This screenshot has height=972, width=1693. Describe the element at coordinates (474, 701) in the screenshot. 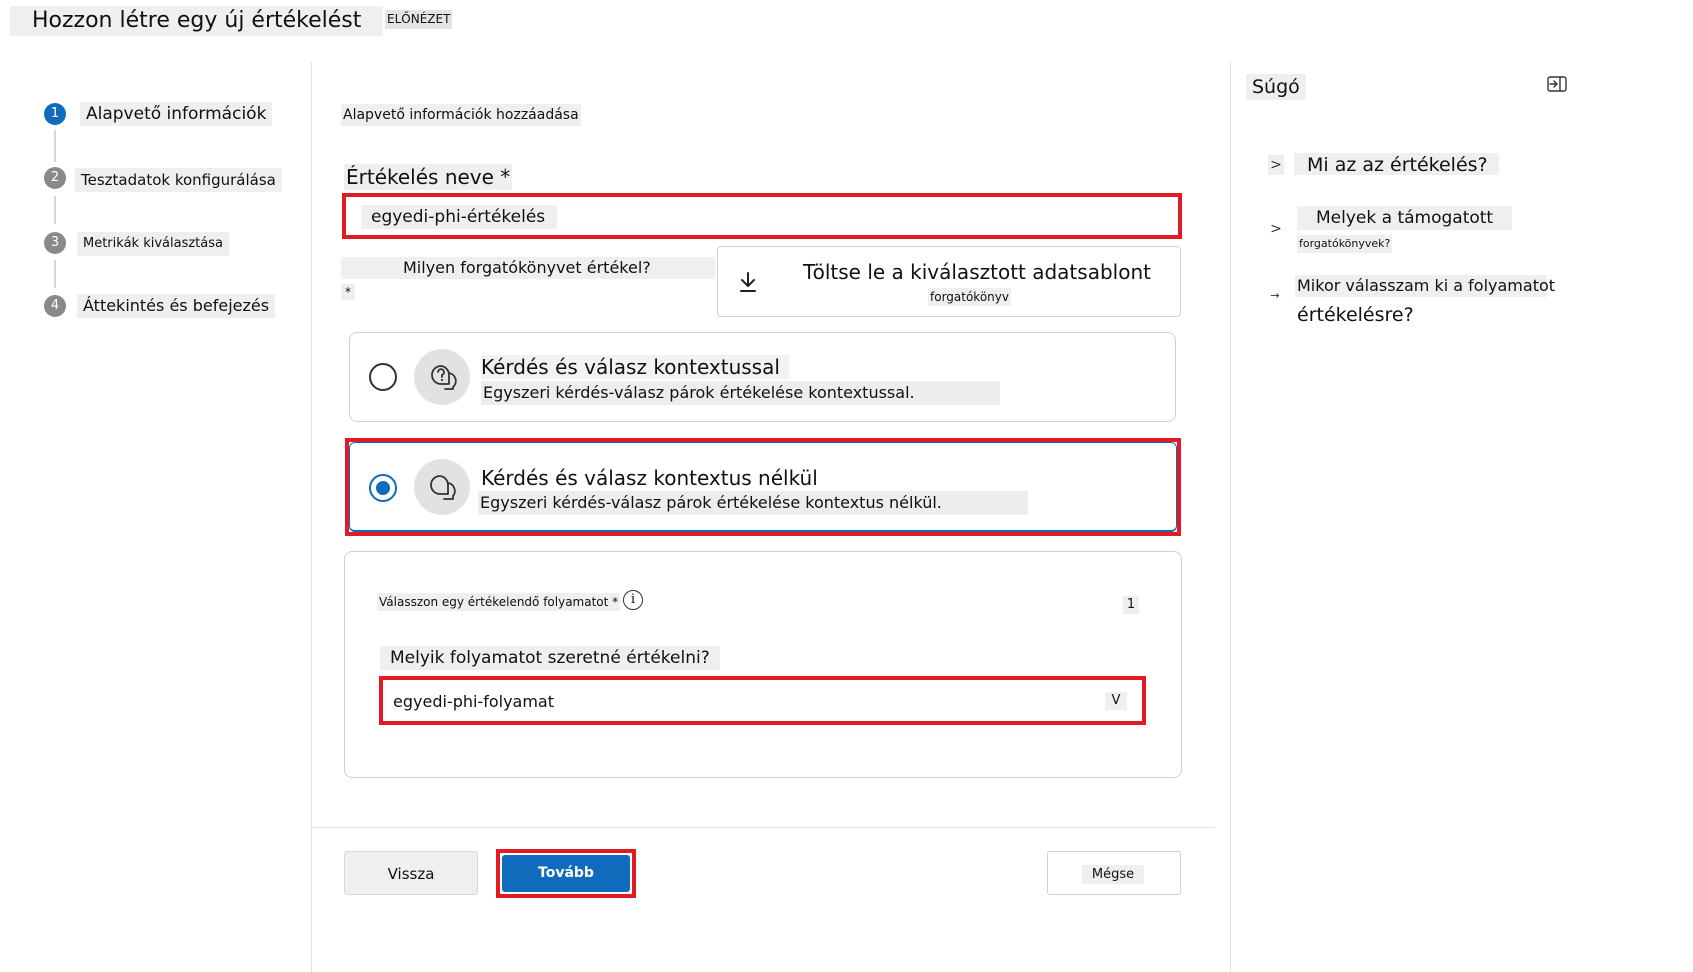

I see `flow-select-value: egyedi-phi-folyamat` at that location.